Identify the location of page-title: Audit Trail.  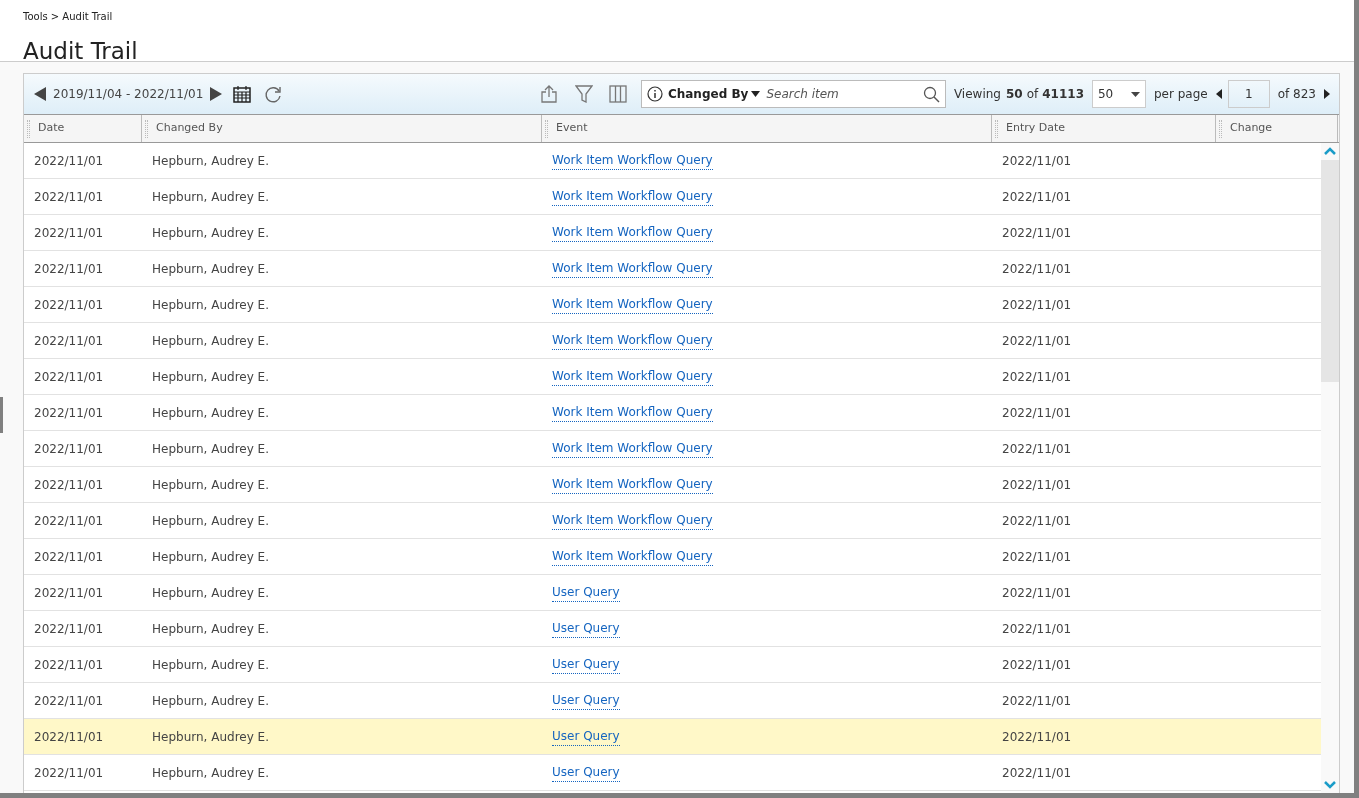
(81, 51).